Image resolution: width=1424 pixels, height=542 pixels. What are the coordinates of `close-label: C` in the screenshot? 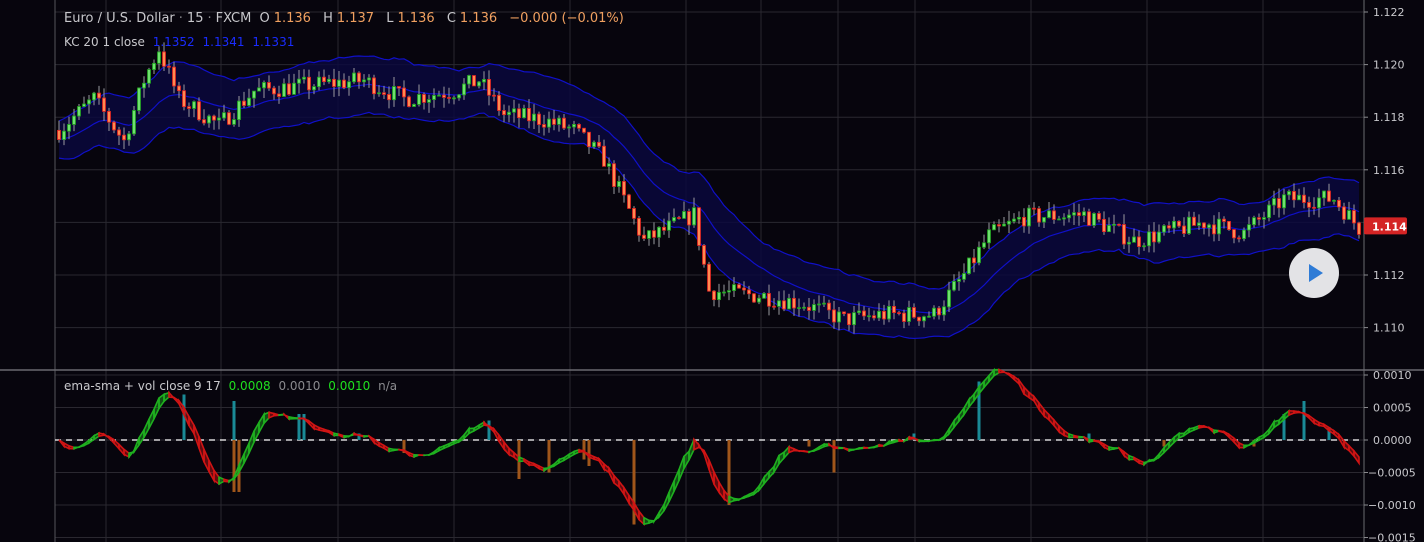 It's located at (451, 18).